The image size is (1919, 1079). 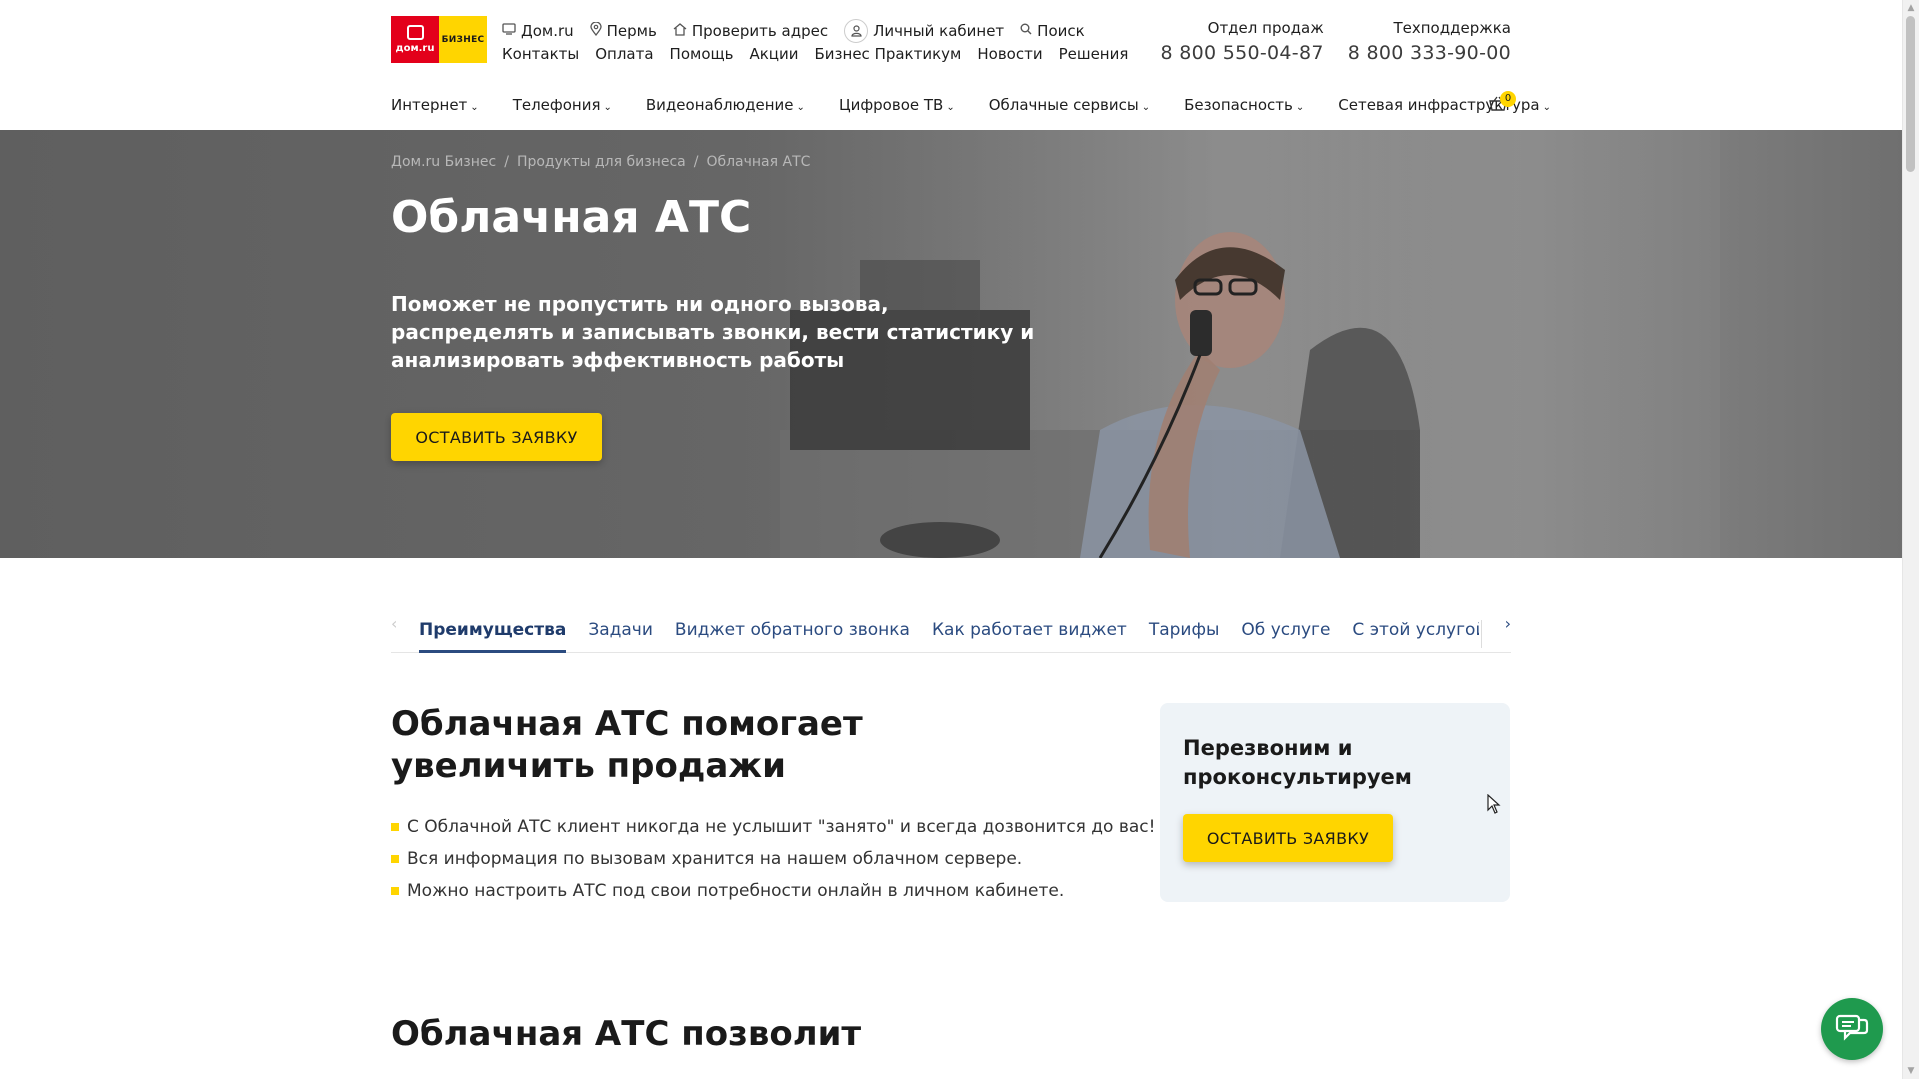 I want to click on logo: дом.ru БИЗНЕС, so click(x=439, y=39).